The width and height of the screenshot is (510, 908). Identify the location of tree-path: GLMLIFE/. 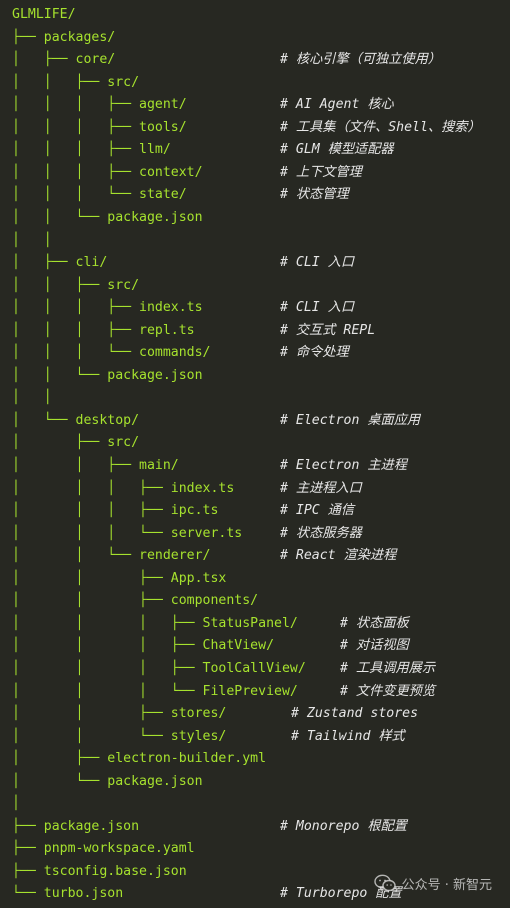
(44, 14).